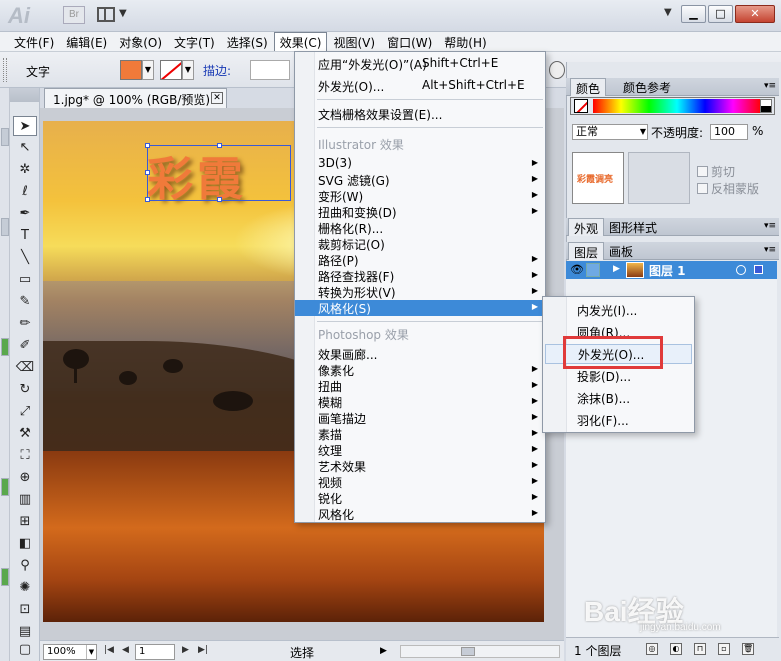 The width and height of the screenshot is (781, 661). What do you see at coordinates (114, 15) in the screenshot?
I see `arrange-documents-button: ▼` at bounding box center [114, 15].